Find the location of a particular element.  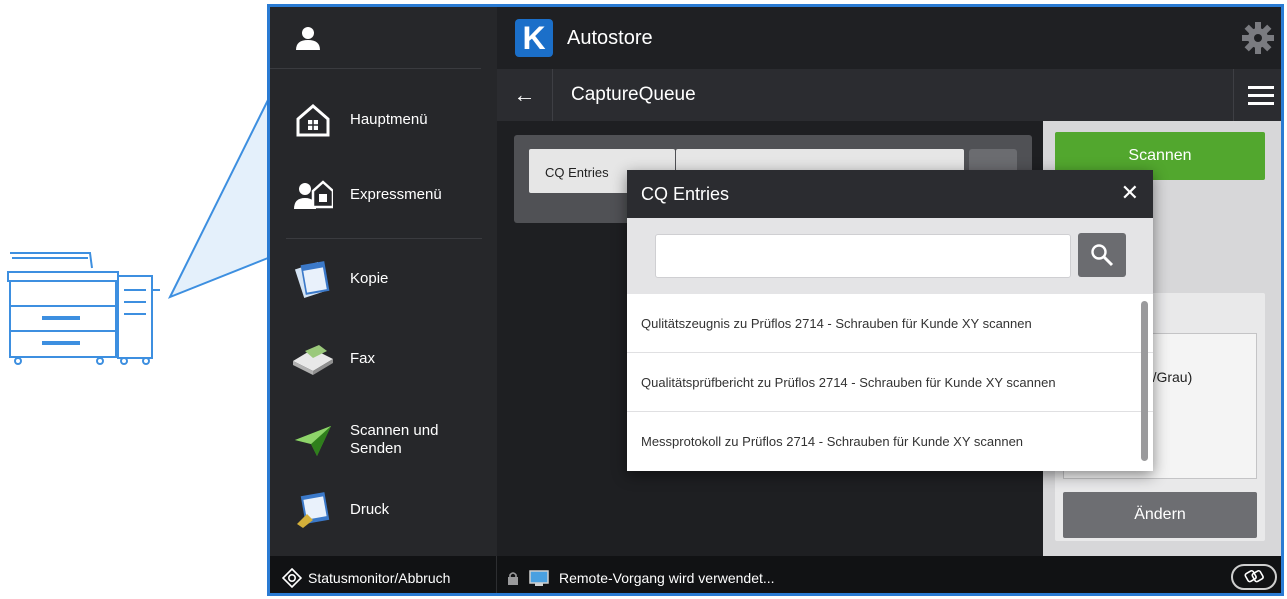

back-button: ← is located at coordinates (525, 95).